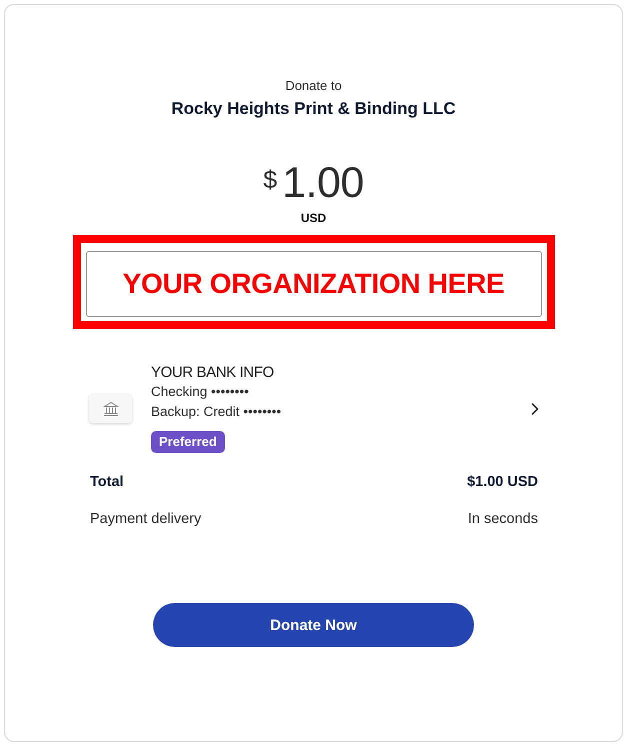 Image resolution: width=627 pixels, height=746 pixels. I want to click on currency-code: USD, so click(313, 218).